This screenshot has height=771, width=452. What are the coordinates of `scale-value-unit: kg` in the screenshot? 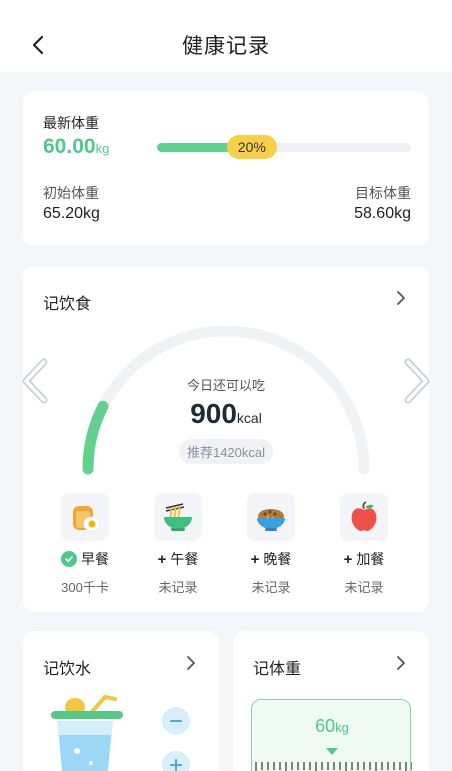 It's located at (342, 727).